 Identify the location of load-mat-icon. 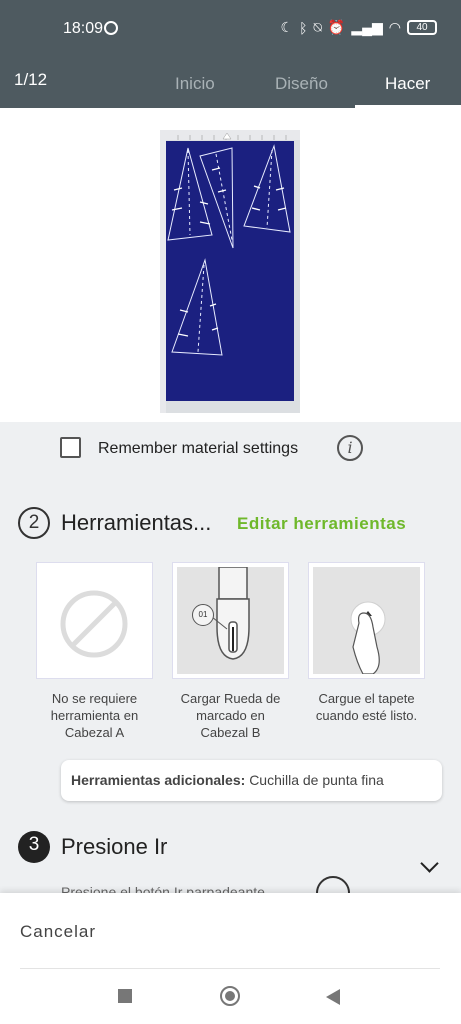
(366, 620).